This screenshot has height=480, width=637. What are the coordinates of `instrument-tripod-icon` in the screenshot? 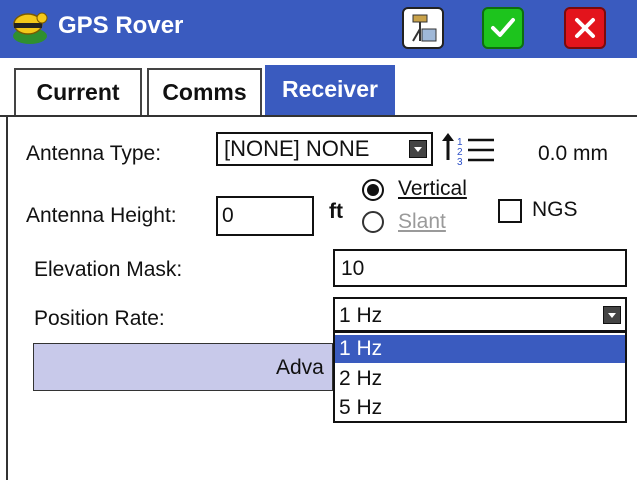 It's located at (424, 28).